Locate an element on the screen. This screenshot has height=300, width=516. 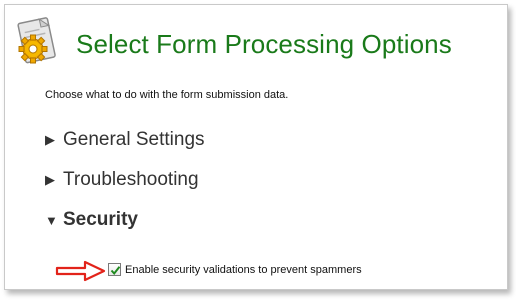
section-troubleshooting: ▶ Troubleshooting is located at coordinates (122, 180).